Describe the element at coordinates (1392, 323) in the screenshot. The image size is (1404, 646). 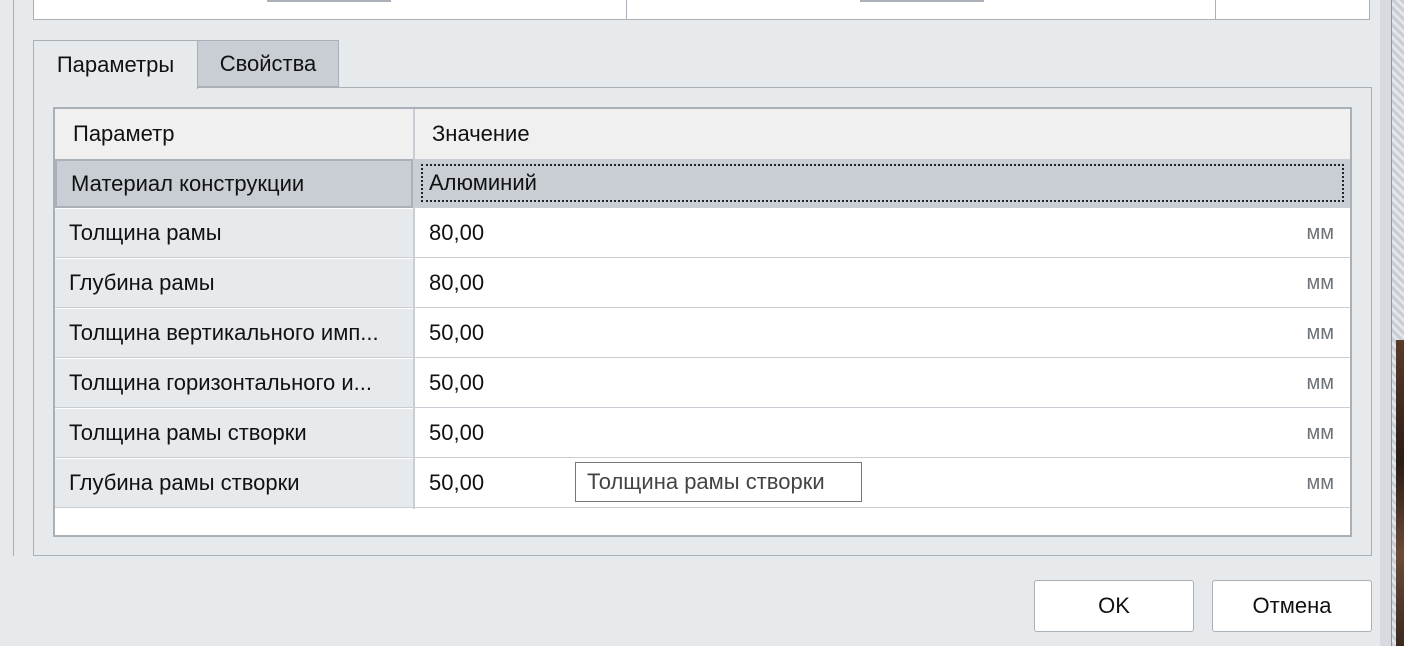
I see `background-window` at that location.